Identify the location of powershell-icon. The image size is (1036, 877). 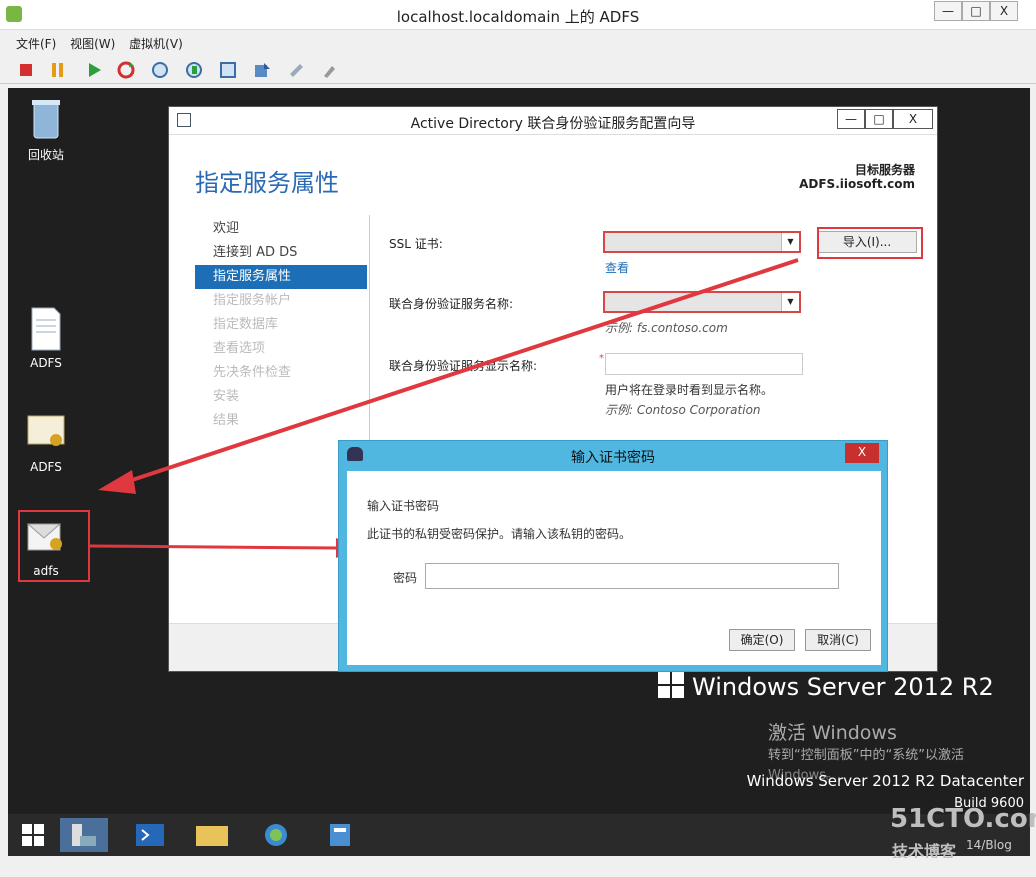
(150, 835).